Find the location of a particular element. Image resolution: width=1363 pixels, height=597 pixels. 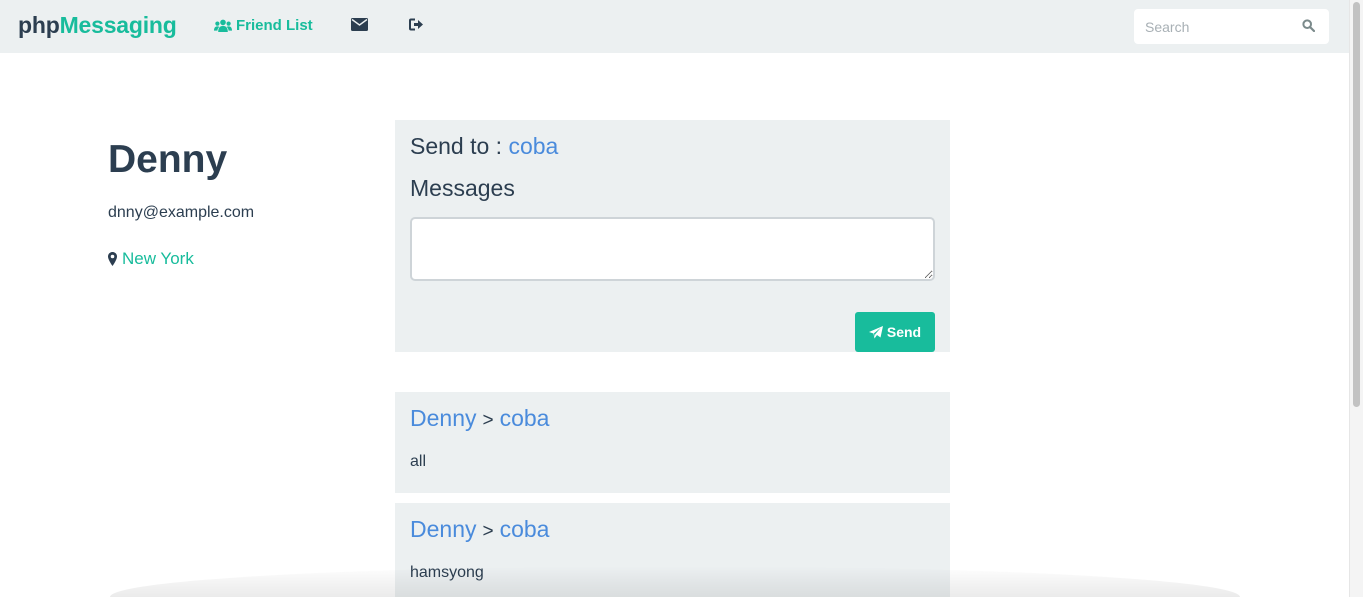

nav-friend-list-label: Friend List is located at coordinates (274, 25).